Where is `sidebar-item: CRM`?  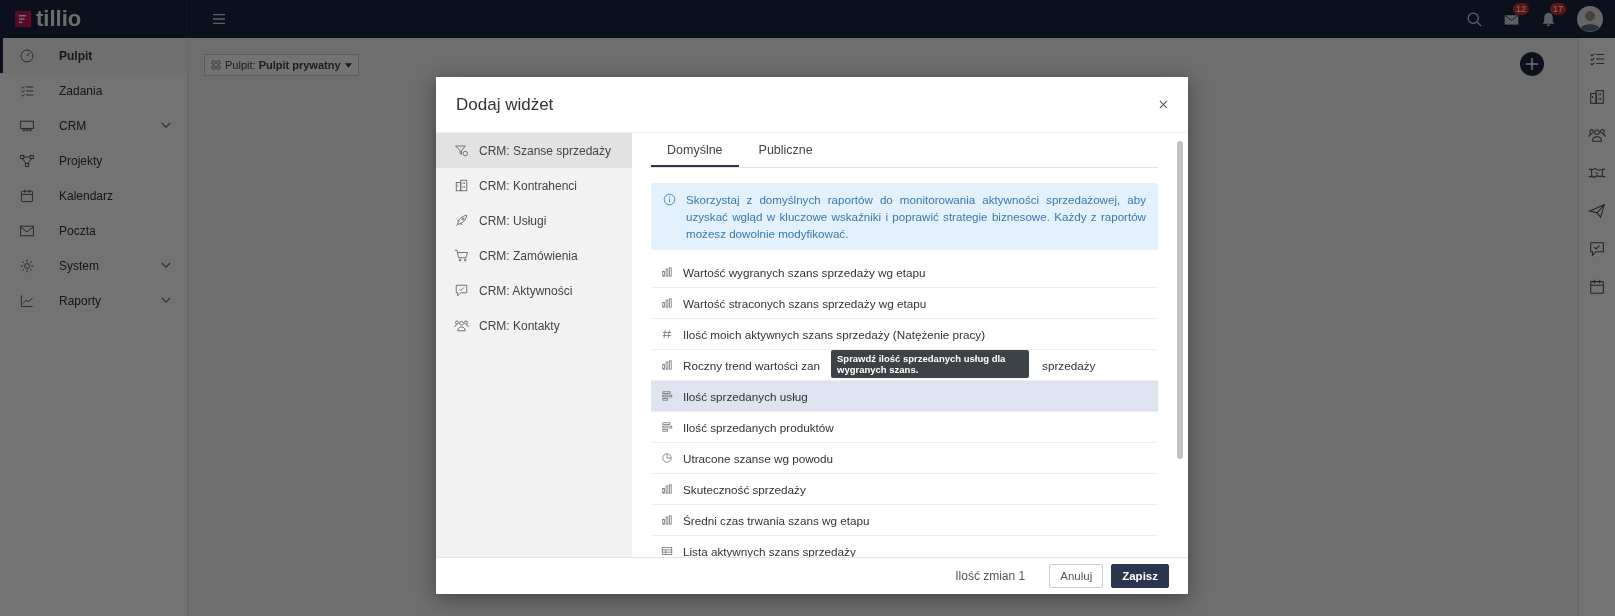 sidebar-item: CRM is located at coordinates (93, 125).